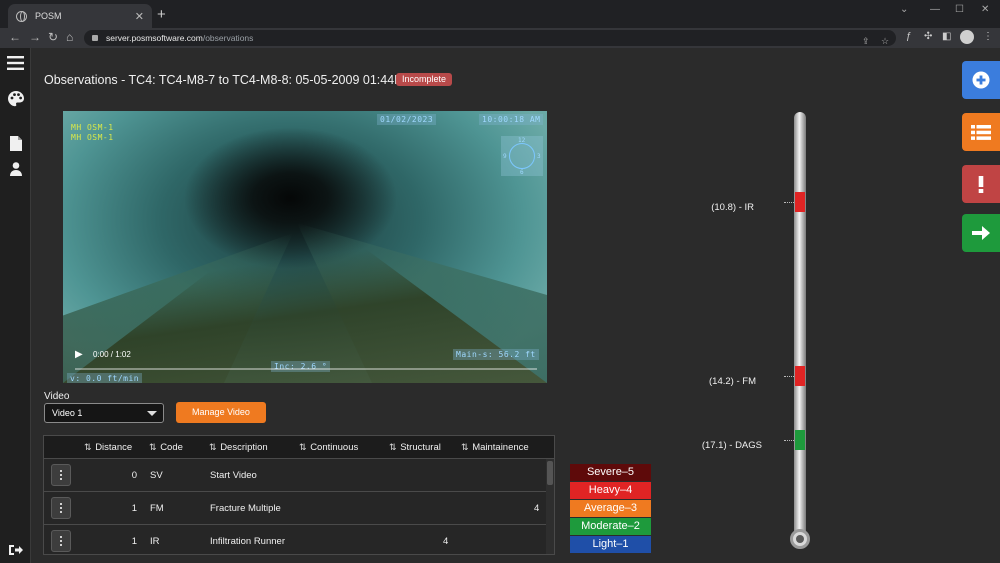 The width and height of the screenshot is (1000, 563). I want to click on overlay-inclination: Inc: 2.6 °, so click(301, 366).